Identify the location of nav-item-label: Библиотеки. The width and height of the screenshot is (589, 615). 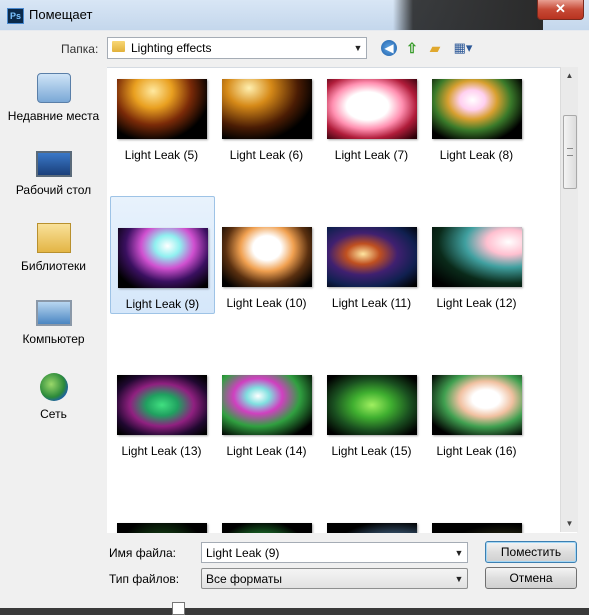
(53, 266).